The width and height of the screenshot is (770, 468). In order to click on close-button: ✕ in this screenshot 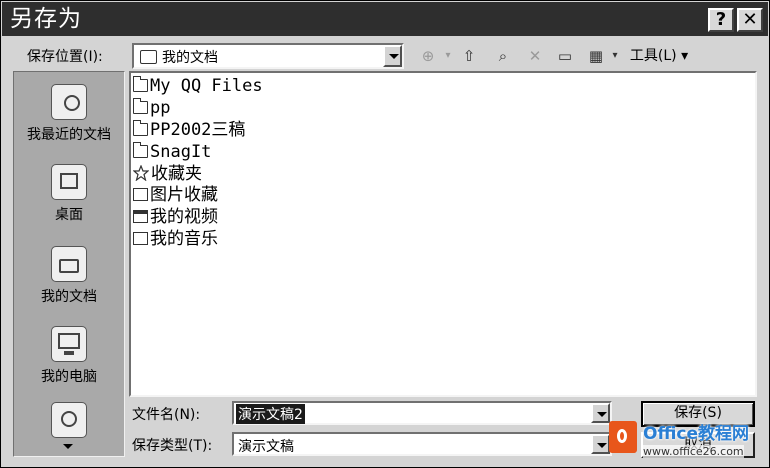, I will do `click(750, 20)`.